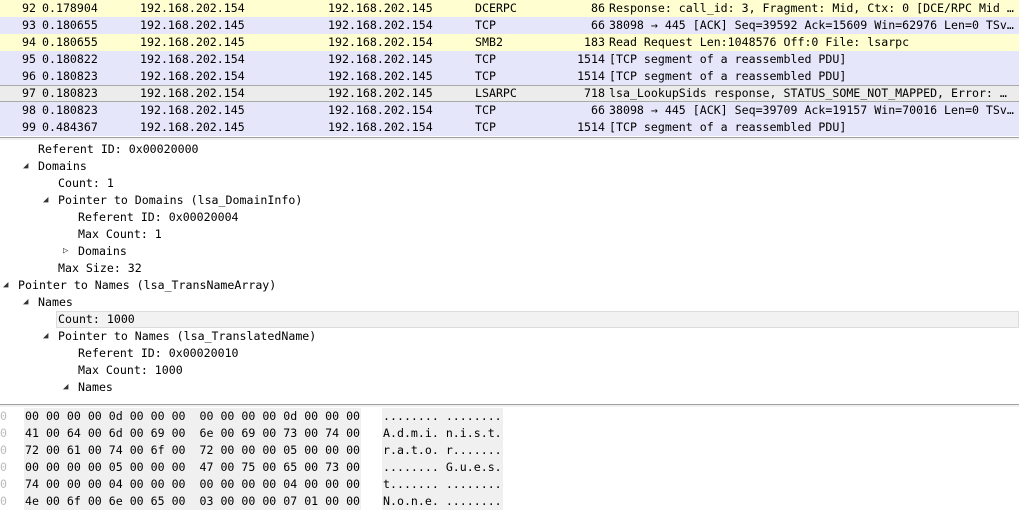 Image resolution: width=1019 pixels, height=510 pixels. I want to click on packet-no: 93, so click(29, 25).